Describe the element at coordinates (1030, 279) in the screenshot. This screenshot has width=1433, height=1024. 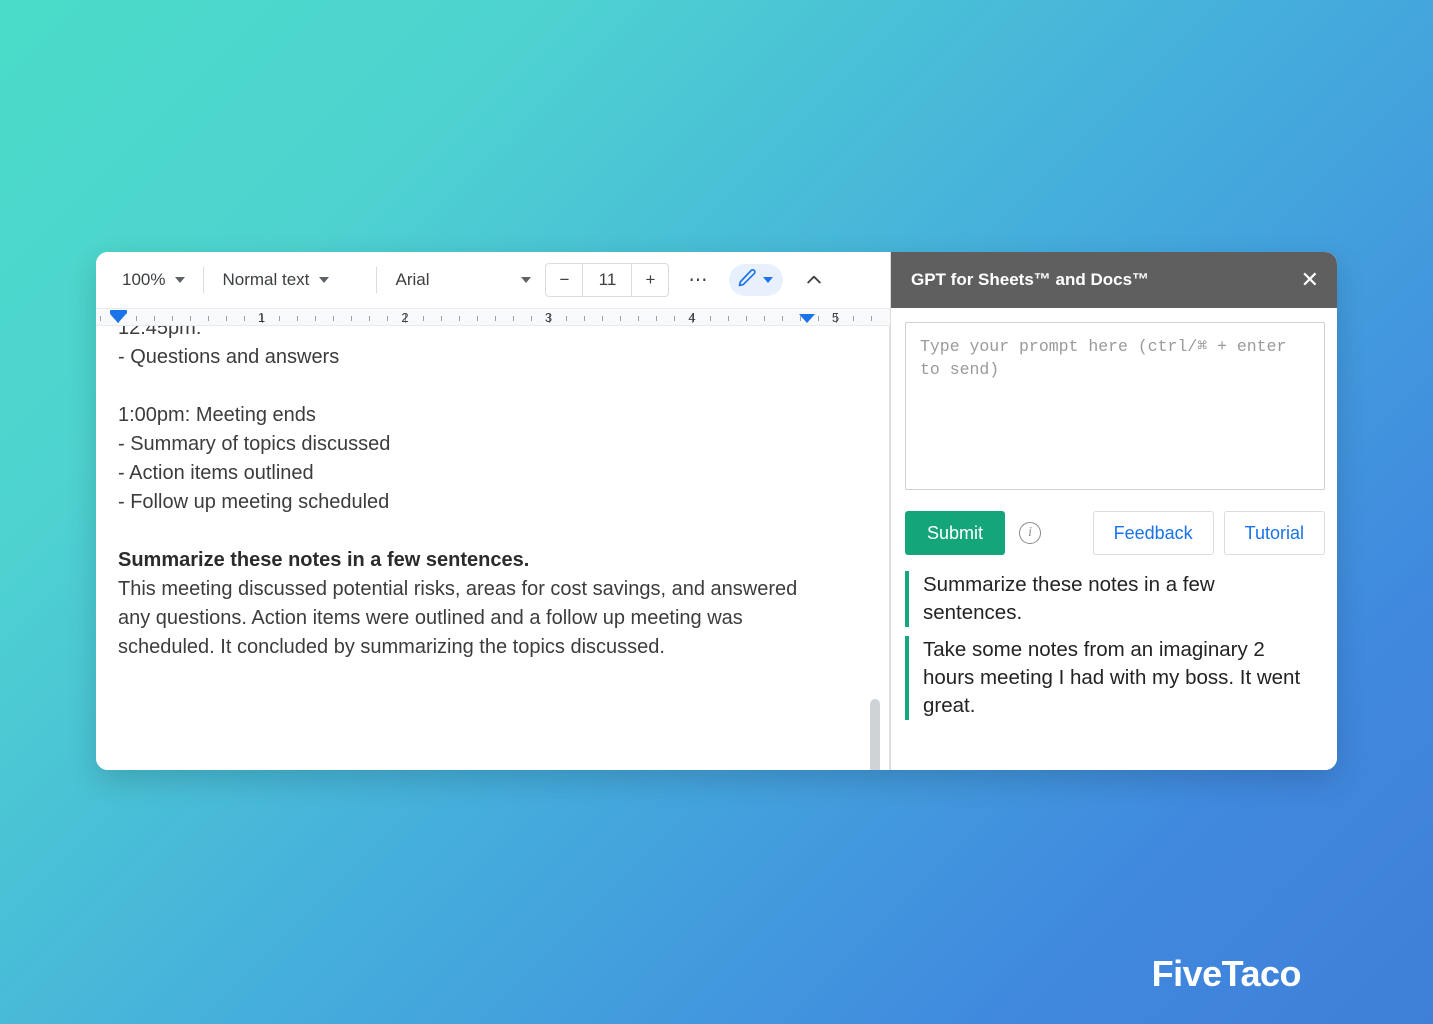
I see `gpt-panel-title: GPT for Sheets™ and Docs™` at that location.